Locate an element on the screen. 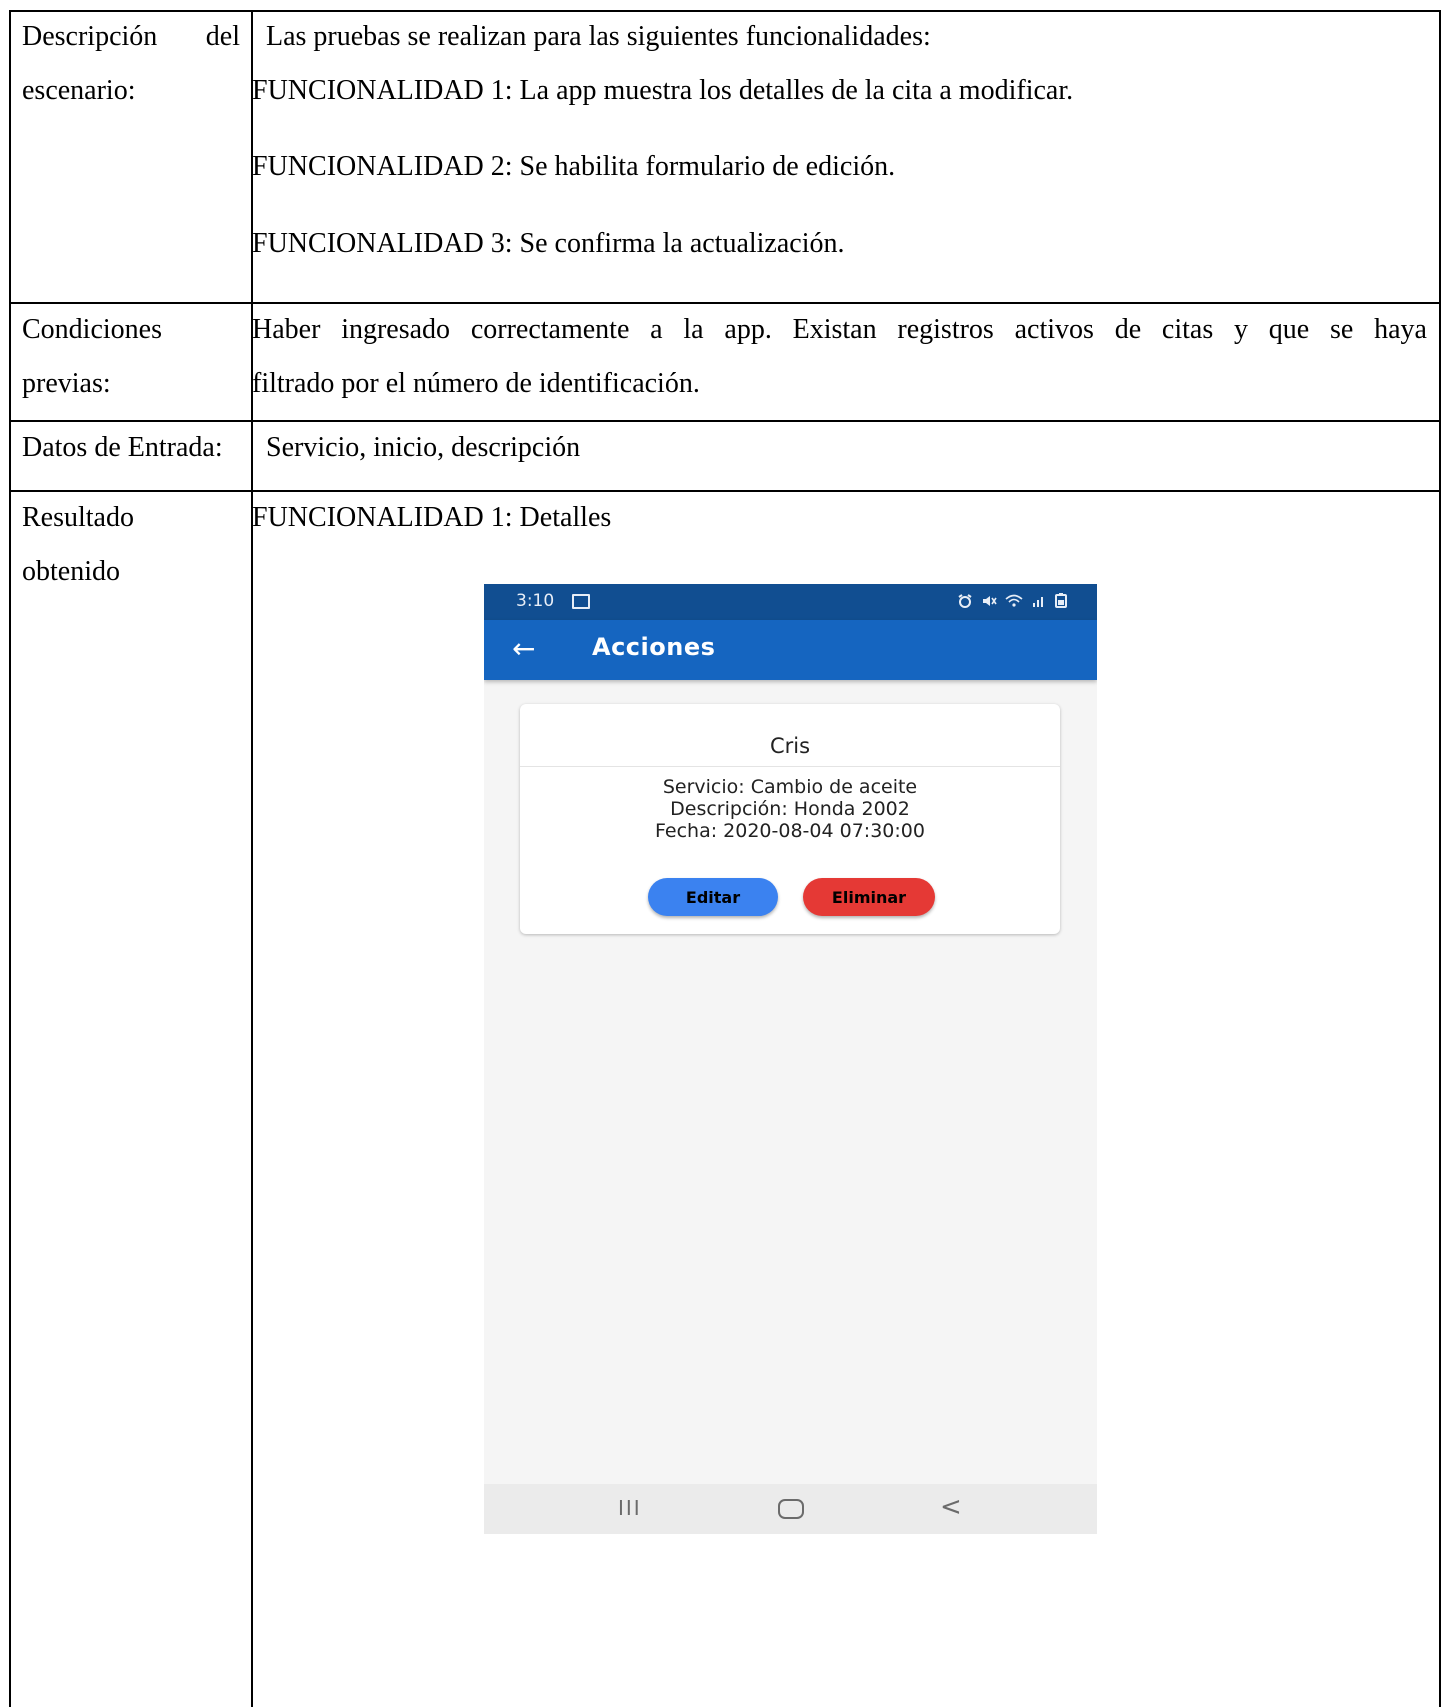 Image resolution: width=1446 pixels, height=1707 pixels. resultado-heading: FUNCIONALIDAD 1: Detalles is located at coordinates (432, 517).